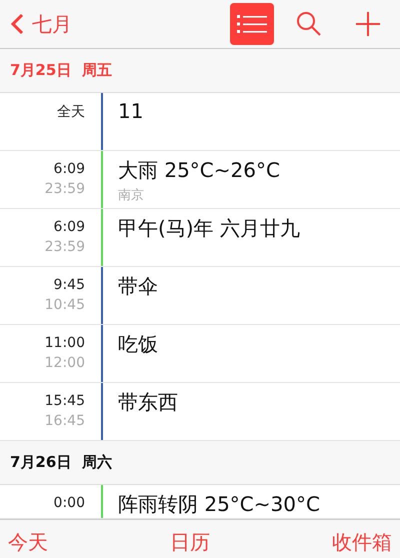 This screenshot has width=400, height=558. I want to click on event-title: 甲午(马)年 六月廿九, so click(209, 228).